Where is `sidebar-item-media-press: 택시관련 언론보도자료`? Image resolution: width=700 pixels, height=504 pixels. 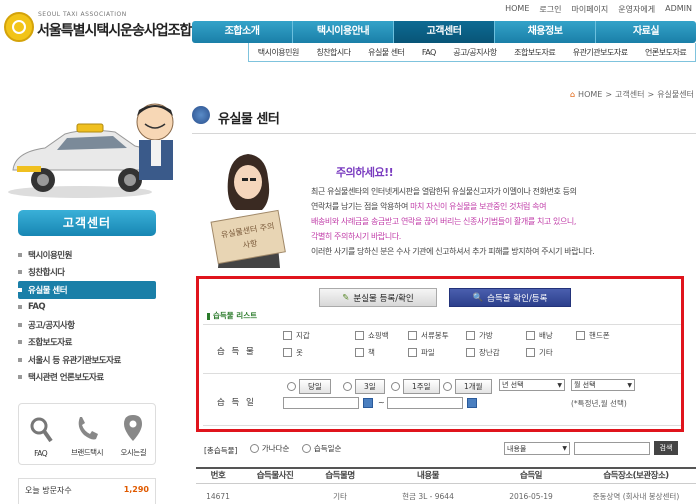 sidebar-item-media-press: 택시관련 언론보도자료 is located at coordinates (88, 378).